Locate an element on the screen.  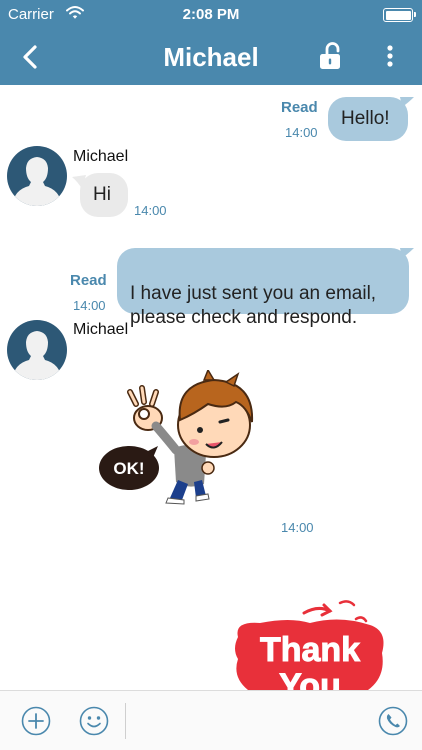
unlocked-padlock-icon is located at coordinates (330, 56).